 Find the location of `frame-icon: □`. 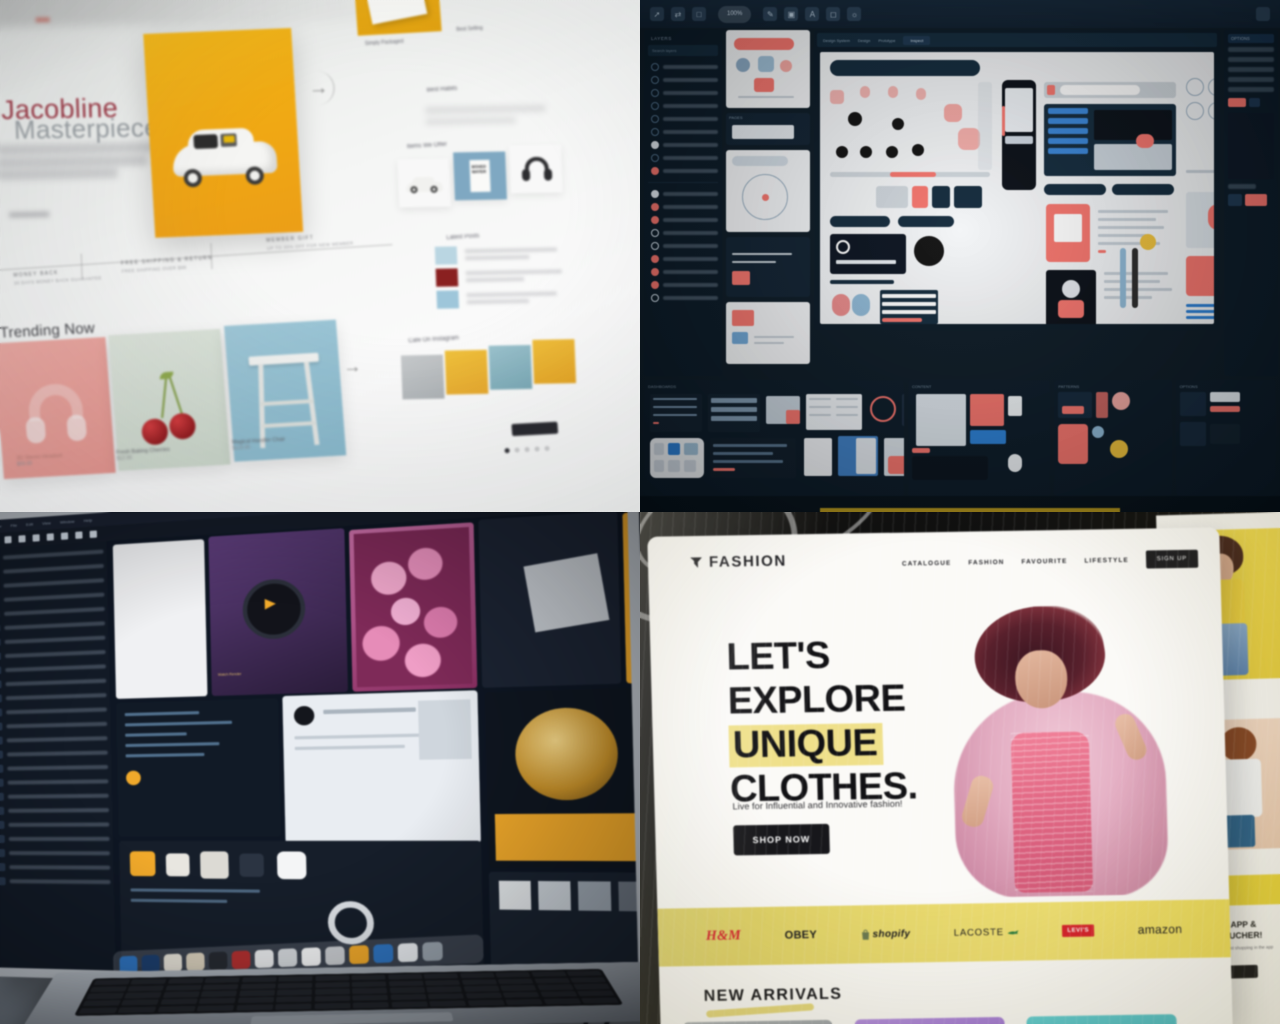

frame-icon: □ is located at coordinates (699, 14).